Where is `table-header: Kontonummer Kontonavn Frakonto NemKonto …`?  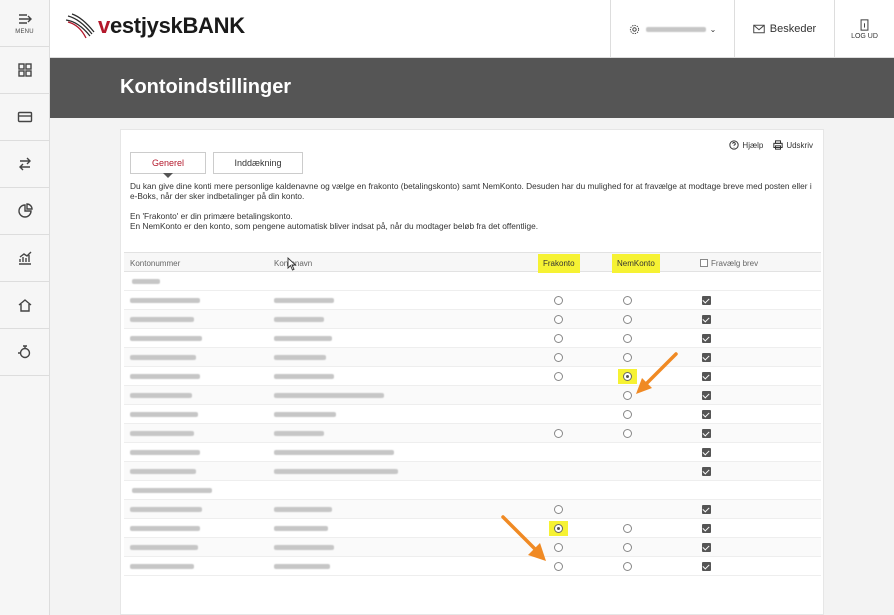 table-header: Kontonummer Kontonavn Frakonto NemKonto … is located at coordinates (472, 262).